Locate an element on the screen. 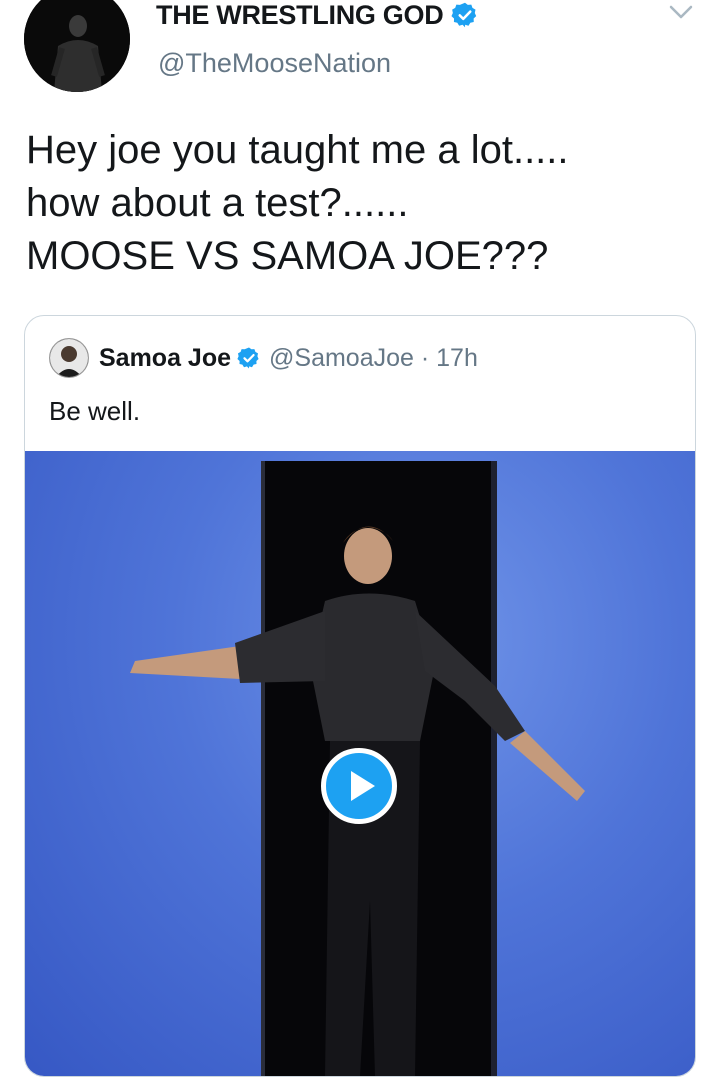  author-avatar is located at coordinates (77, 46).